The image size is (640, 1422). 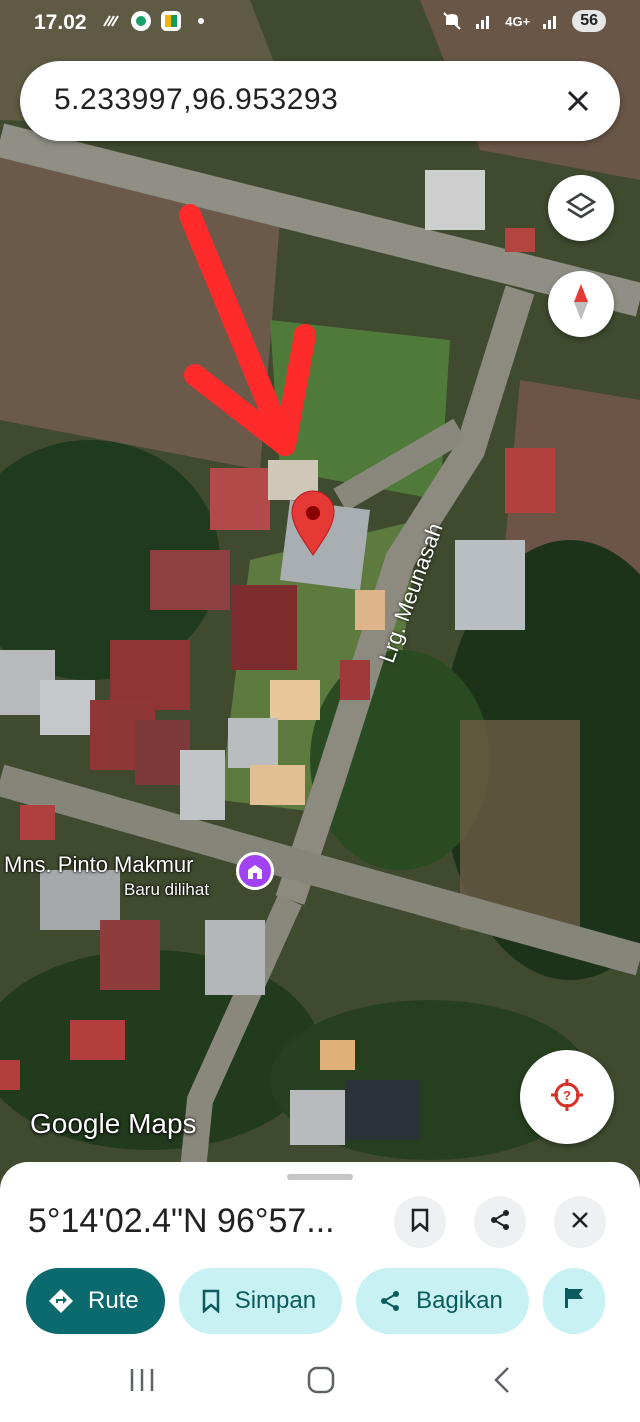 I want to click on flag-icon, so click(x=574, y=1301).